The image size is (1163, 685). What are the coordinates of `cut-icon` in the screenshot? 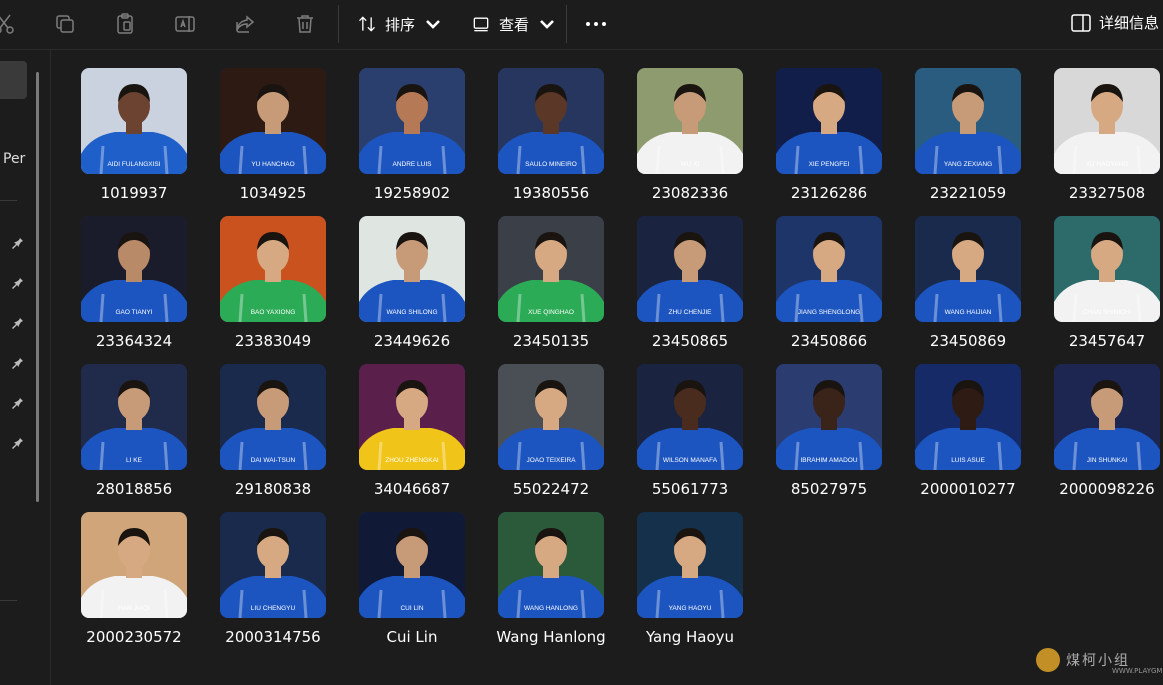 It's located at (8, 24).